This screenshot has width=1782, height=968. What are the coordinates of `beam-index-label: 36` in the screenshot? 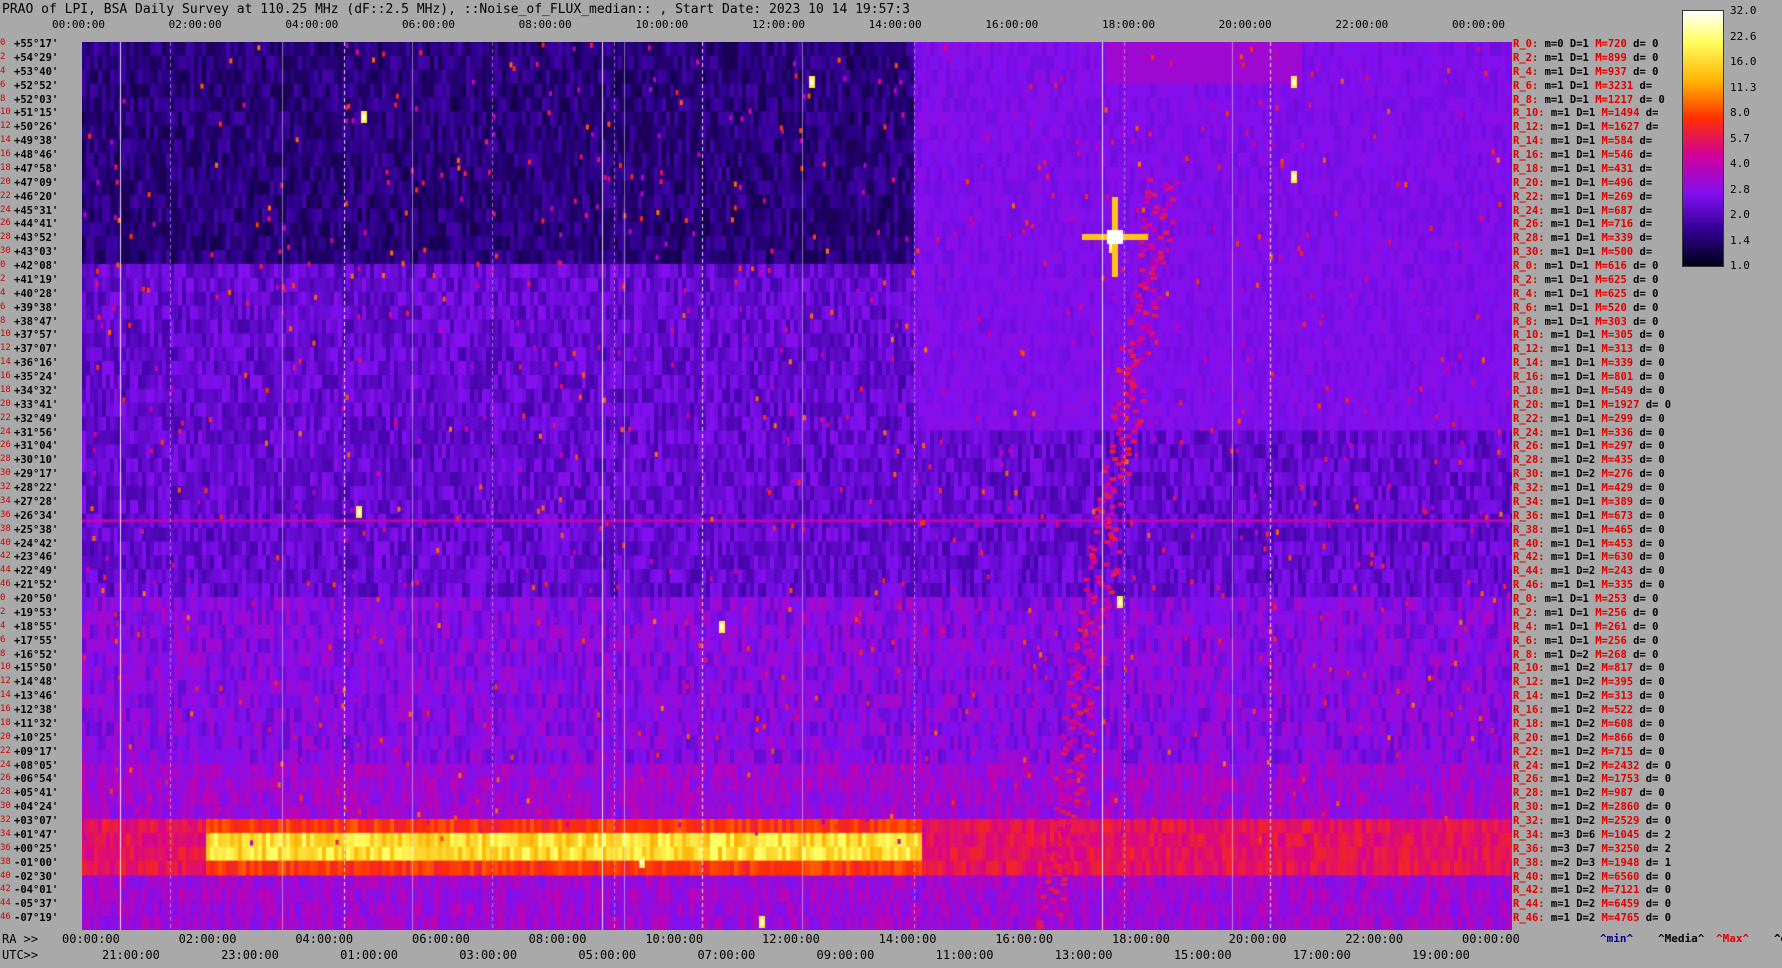 It's located at (5, 847).